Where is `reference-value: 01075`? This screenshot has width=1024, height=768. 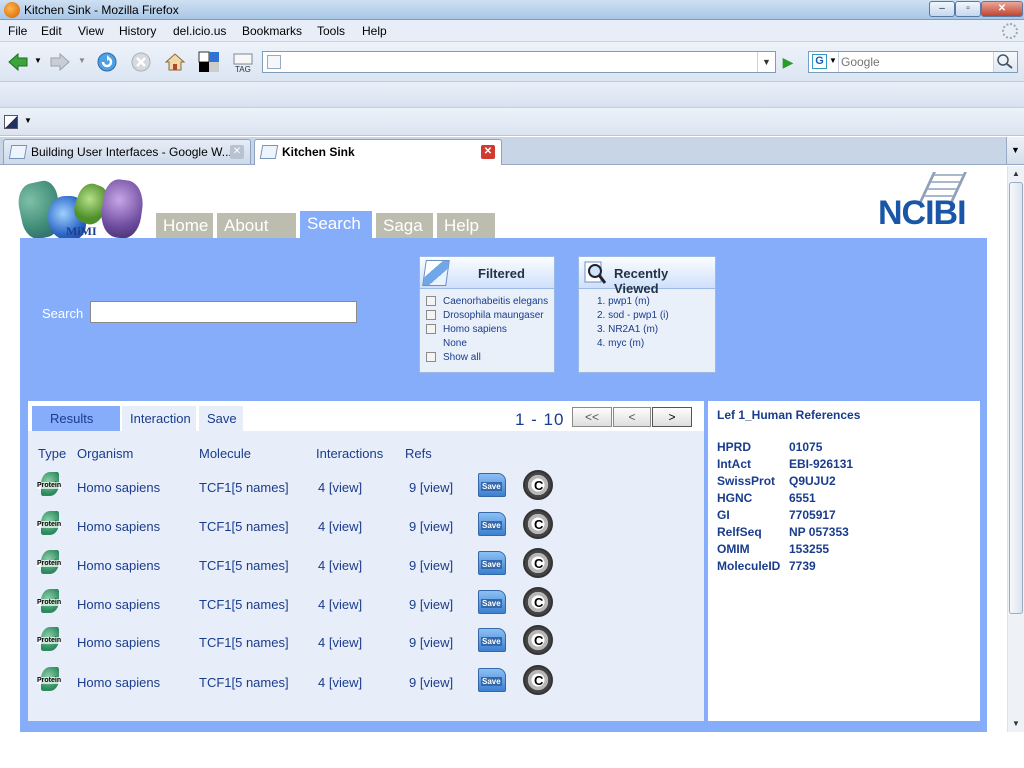 reference-value: 01075 is located at coordinates (805, 447).